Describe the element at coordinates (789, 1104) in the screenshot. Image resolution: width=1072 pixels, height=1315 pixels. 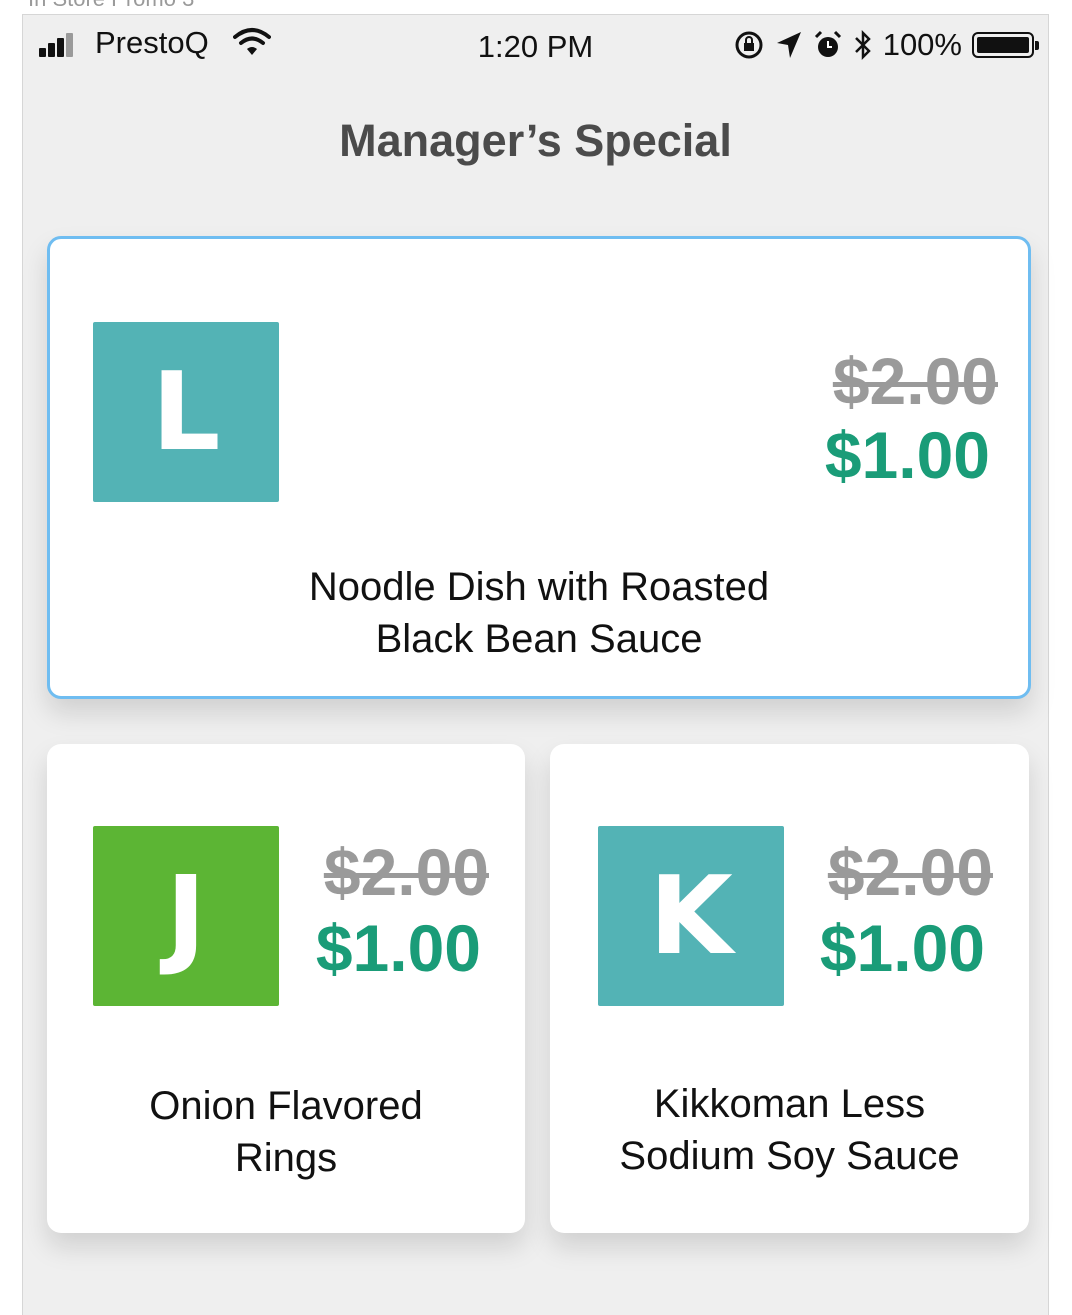
I see `product-name-line1: Kikkoman Less` at that location.